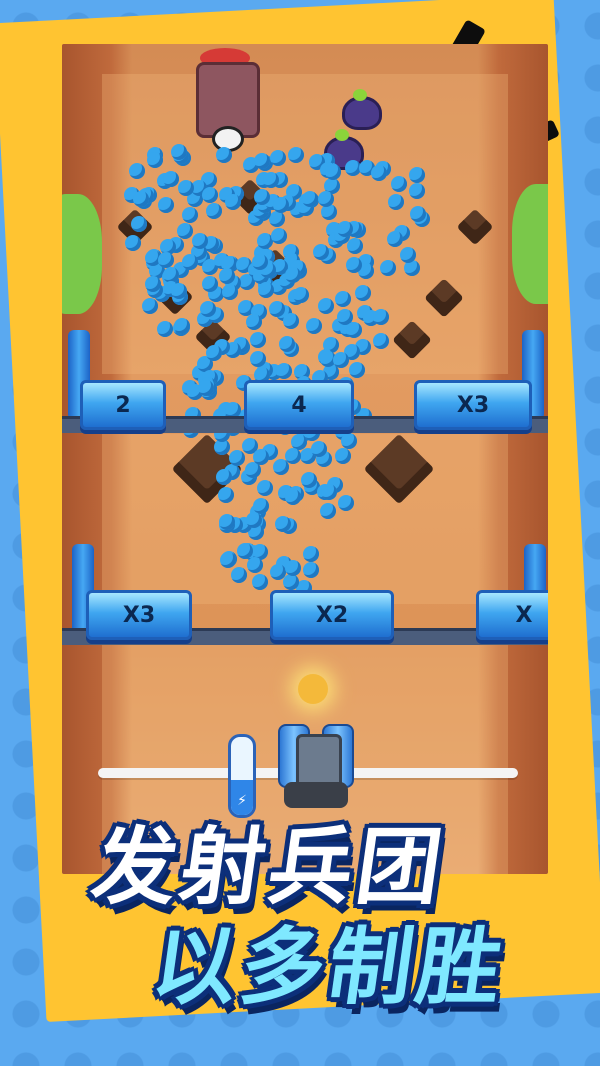 The image size is (600, 1066). I want to click on slogan-line-2: 以多制胜, so click(329, 967).